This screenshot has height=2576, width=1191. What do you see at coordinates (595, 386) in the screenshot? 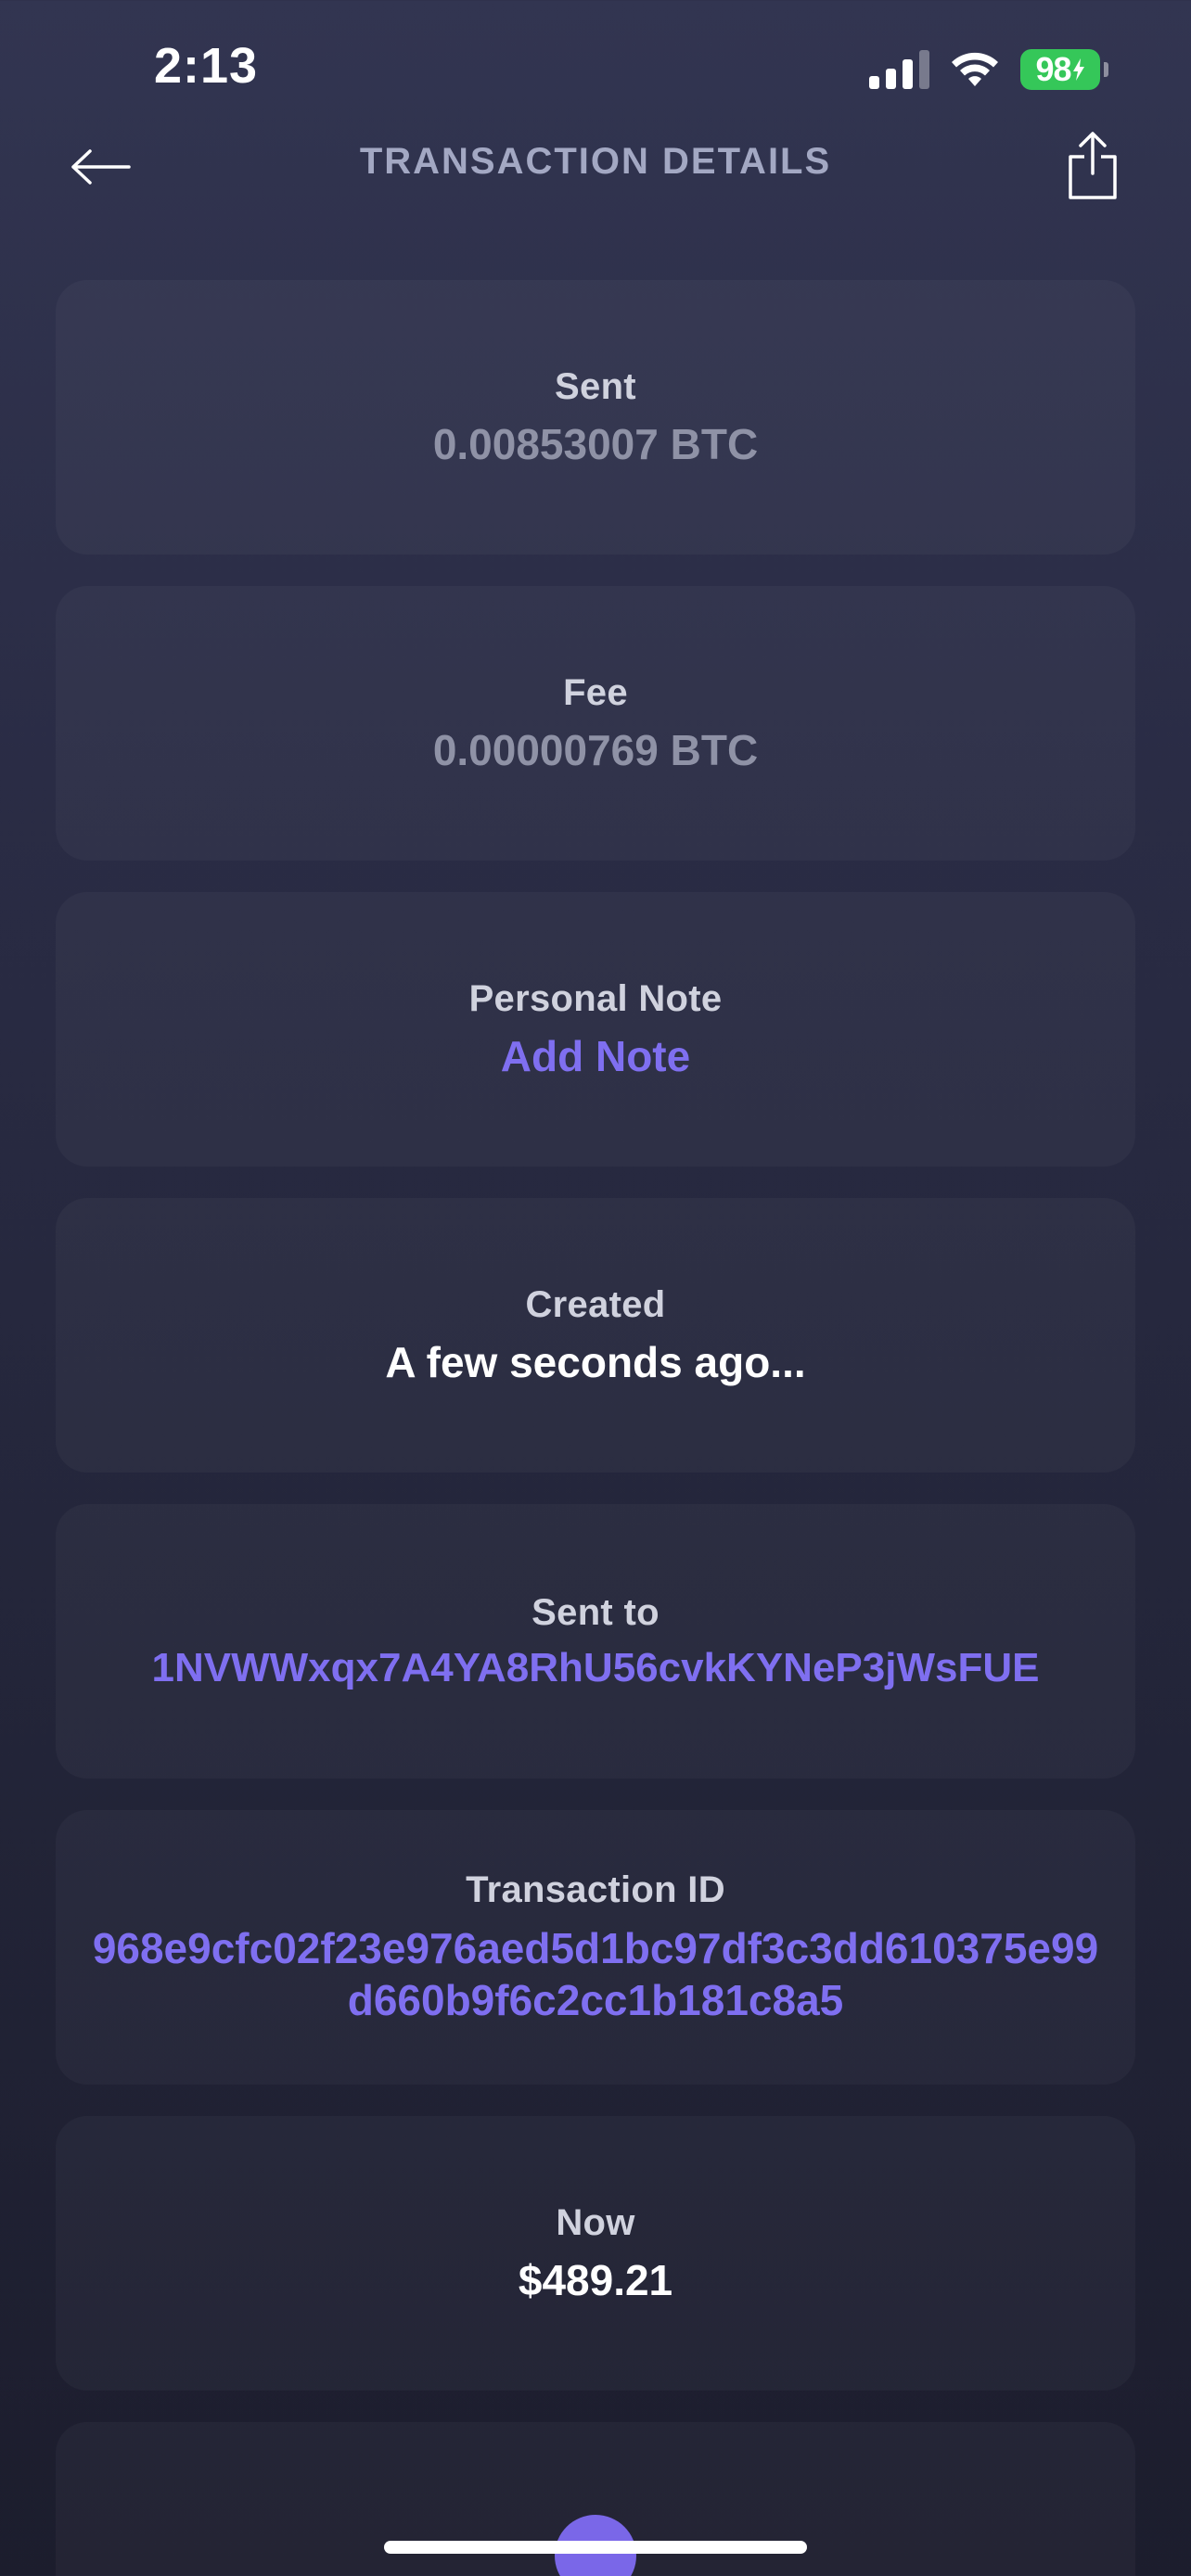
I see `sent-label: Sent` at bounding box center [595, 386].